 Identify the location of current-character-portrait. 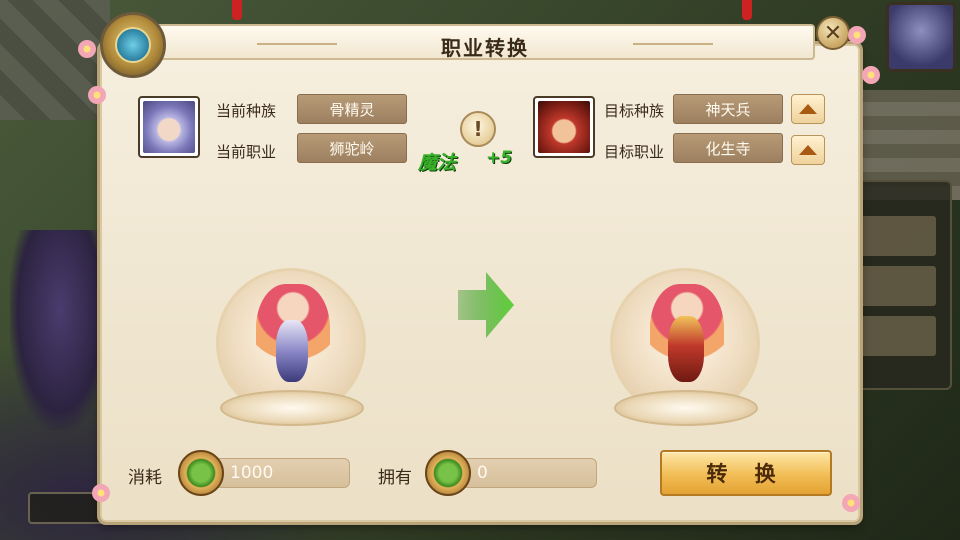
(169, 127).